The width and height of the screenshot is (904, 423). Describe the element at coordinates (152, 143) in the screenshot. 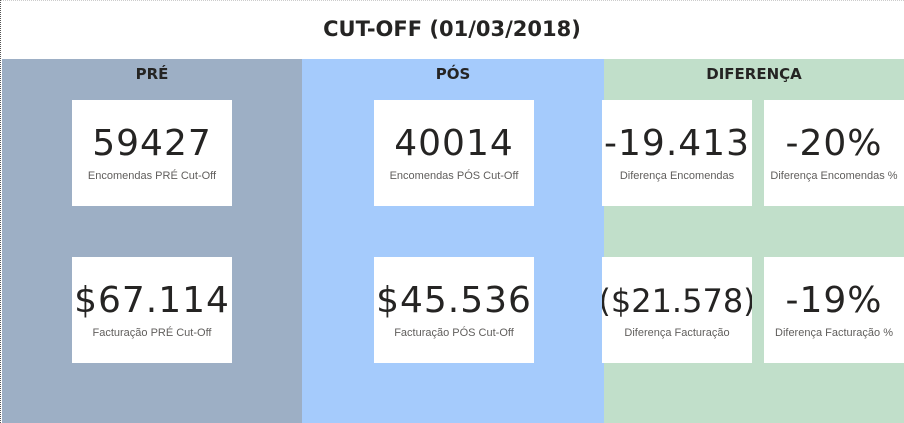

I see `card-value: 59427` at that location.